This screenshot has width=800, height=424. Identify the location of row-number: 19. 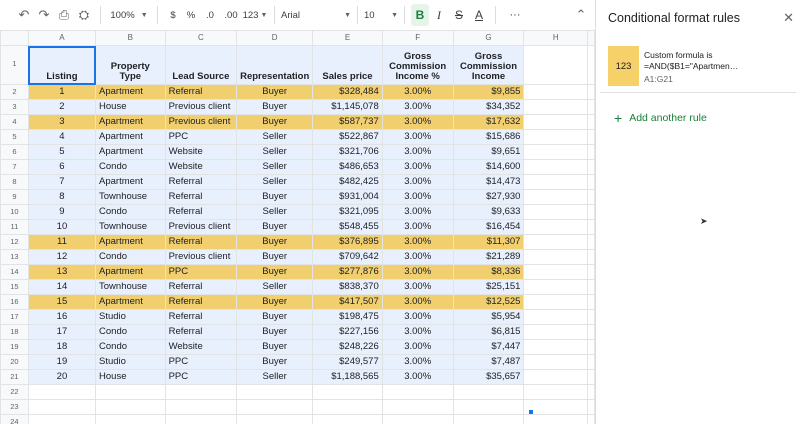
(14, 347).